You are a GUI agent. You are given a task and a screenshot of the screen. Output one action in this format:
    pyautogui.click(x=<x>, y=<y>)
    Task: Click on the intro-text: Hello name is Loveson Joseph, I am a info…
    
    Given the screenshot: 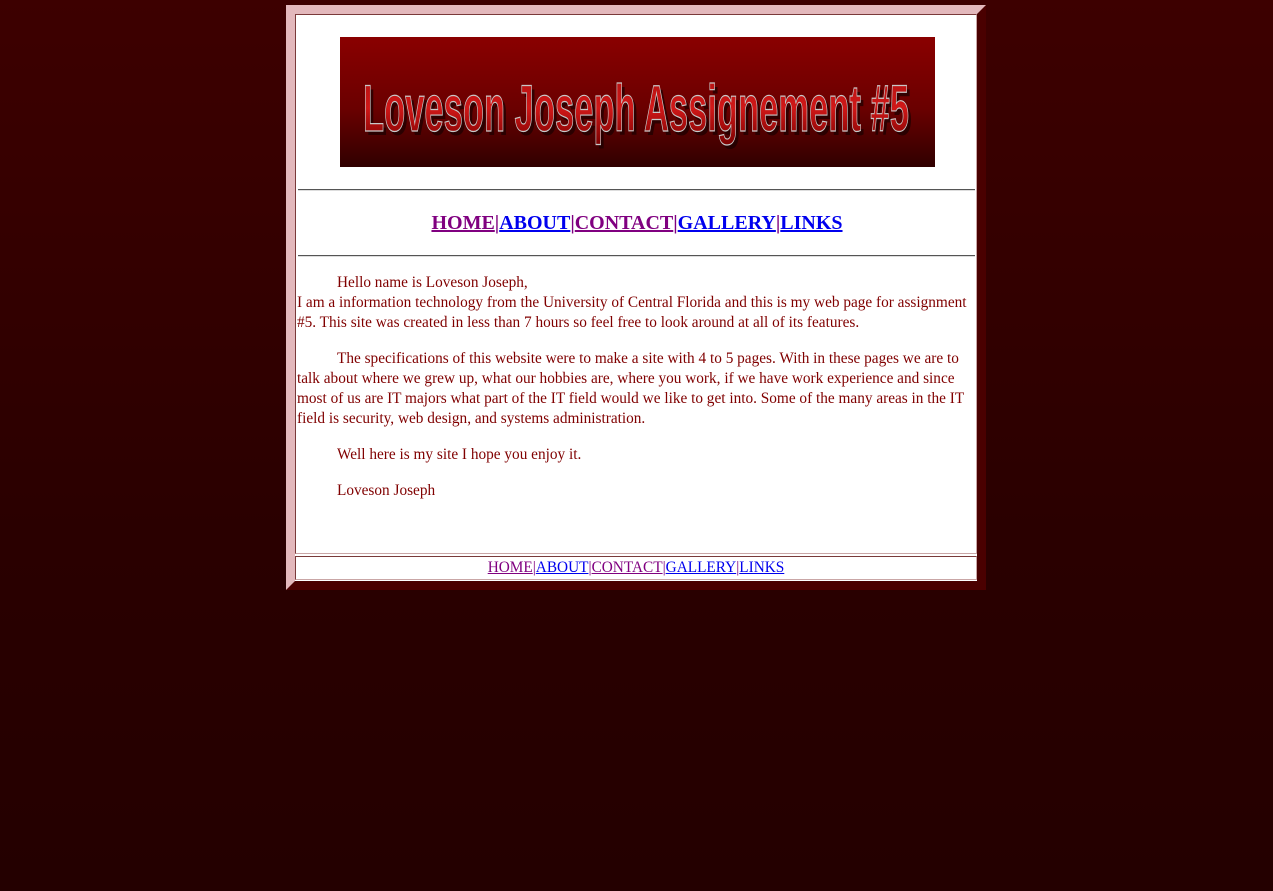 What is the action you would take?
    pyautogui.click(x=637, y=395)
    